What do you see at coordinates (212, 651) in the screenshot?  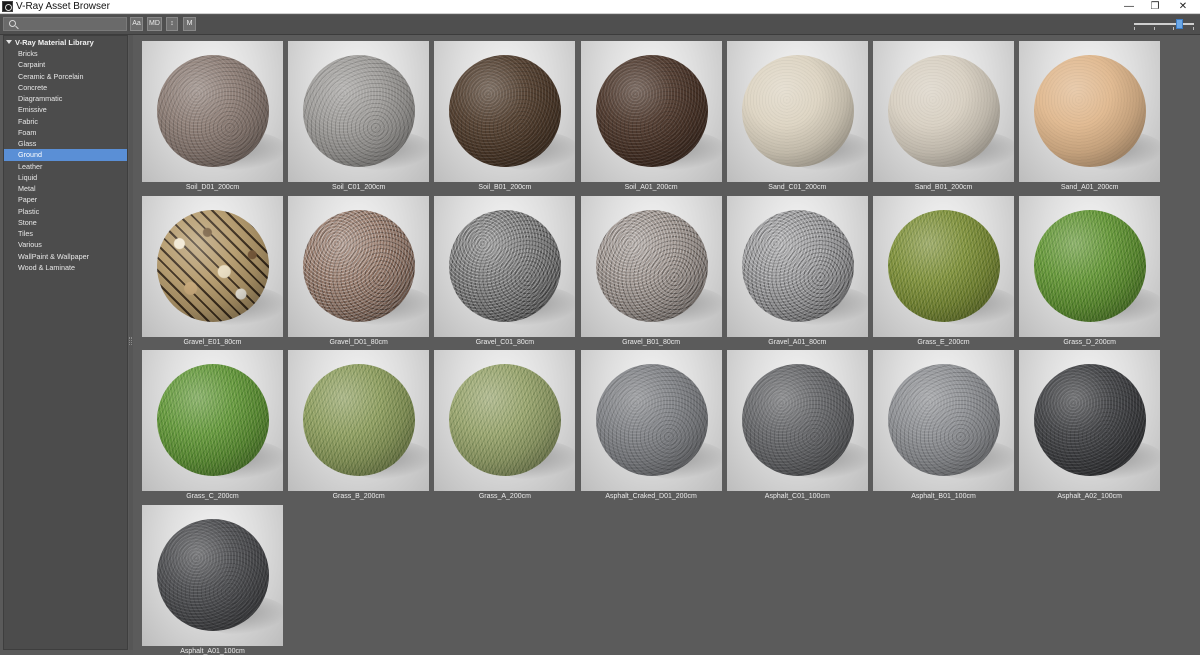 I see `material-label: Asphalt_A01_100cm` at bounding box center [212, 651].